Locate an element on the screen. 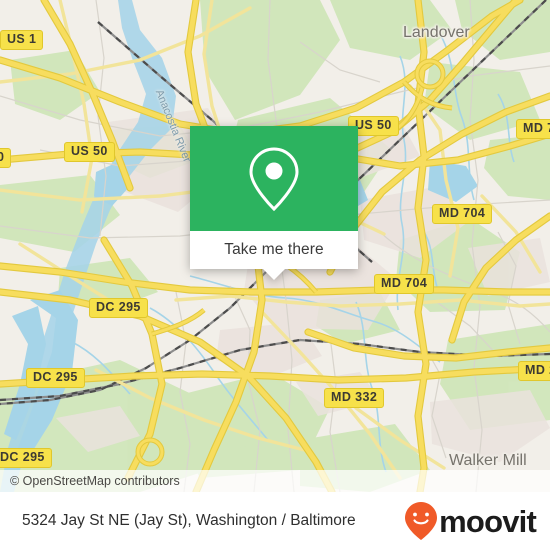  road-shield-us1: US 1 is located at coordinates (22, 40).